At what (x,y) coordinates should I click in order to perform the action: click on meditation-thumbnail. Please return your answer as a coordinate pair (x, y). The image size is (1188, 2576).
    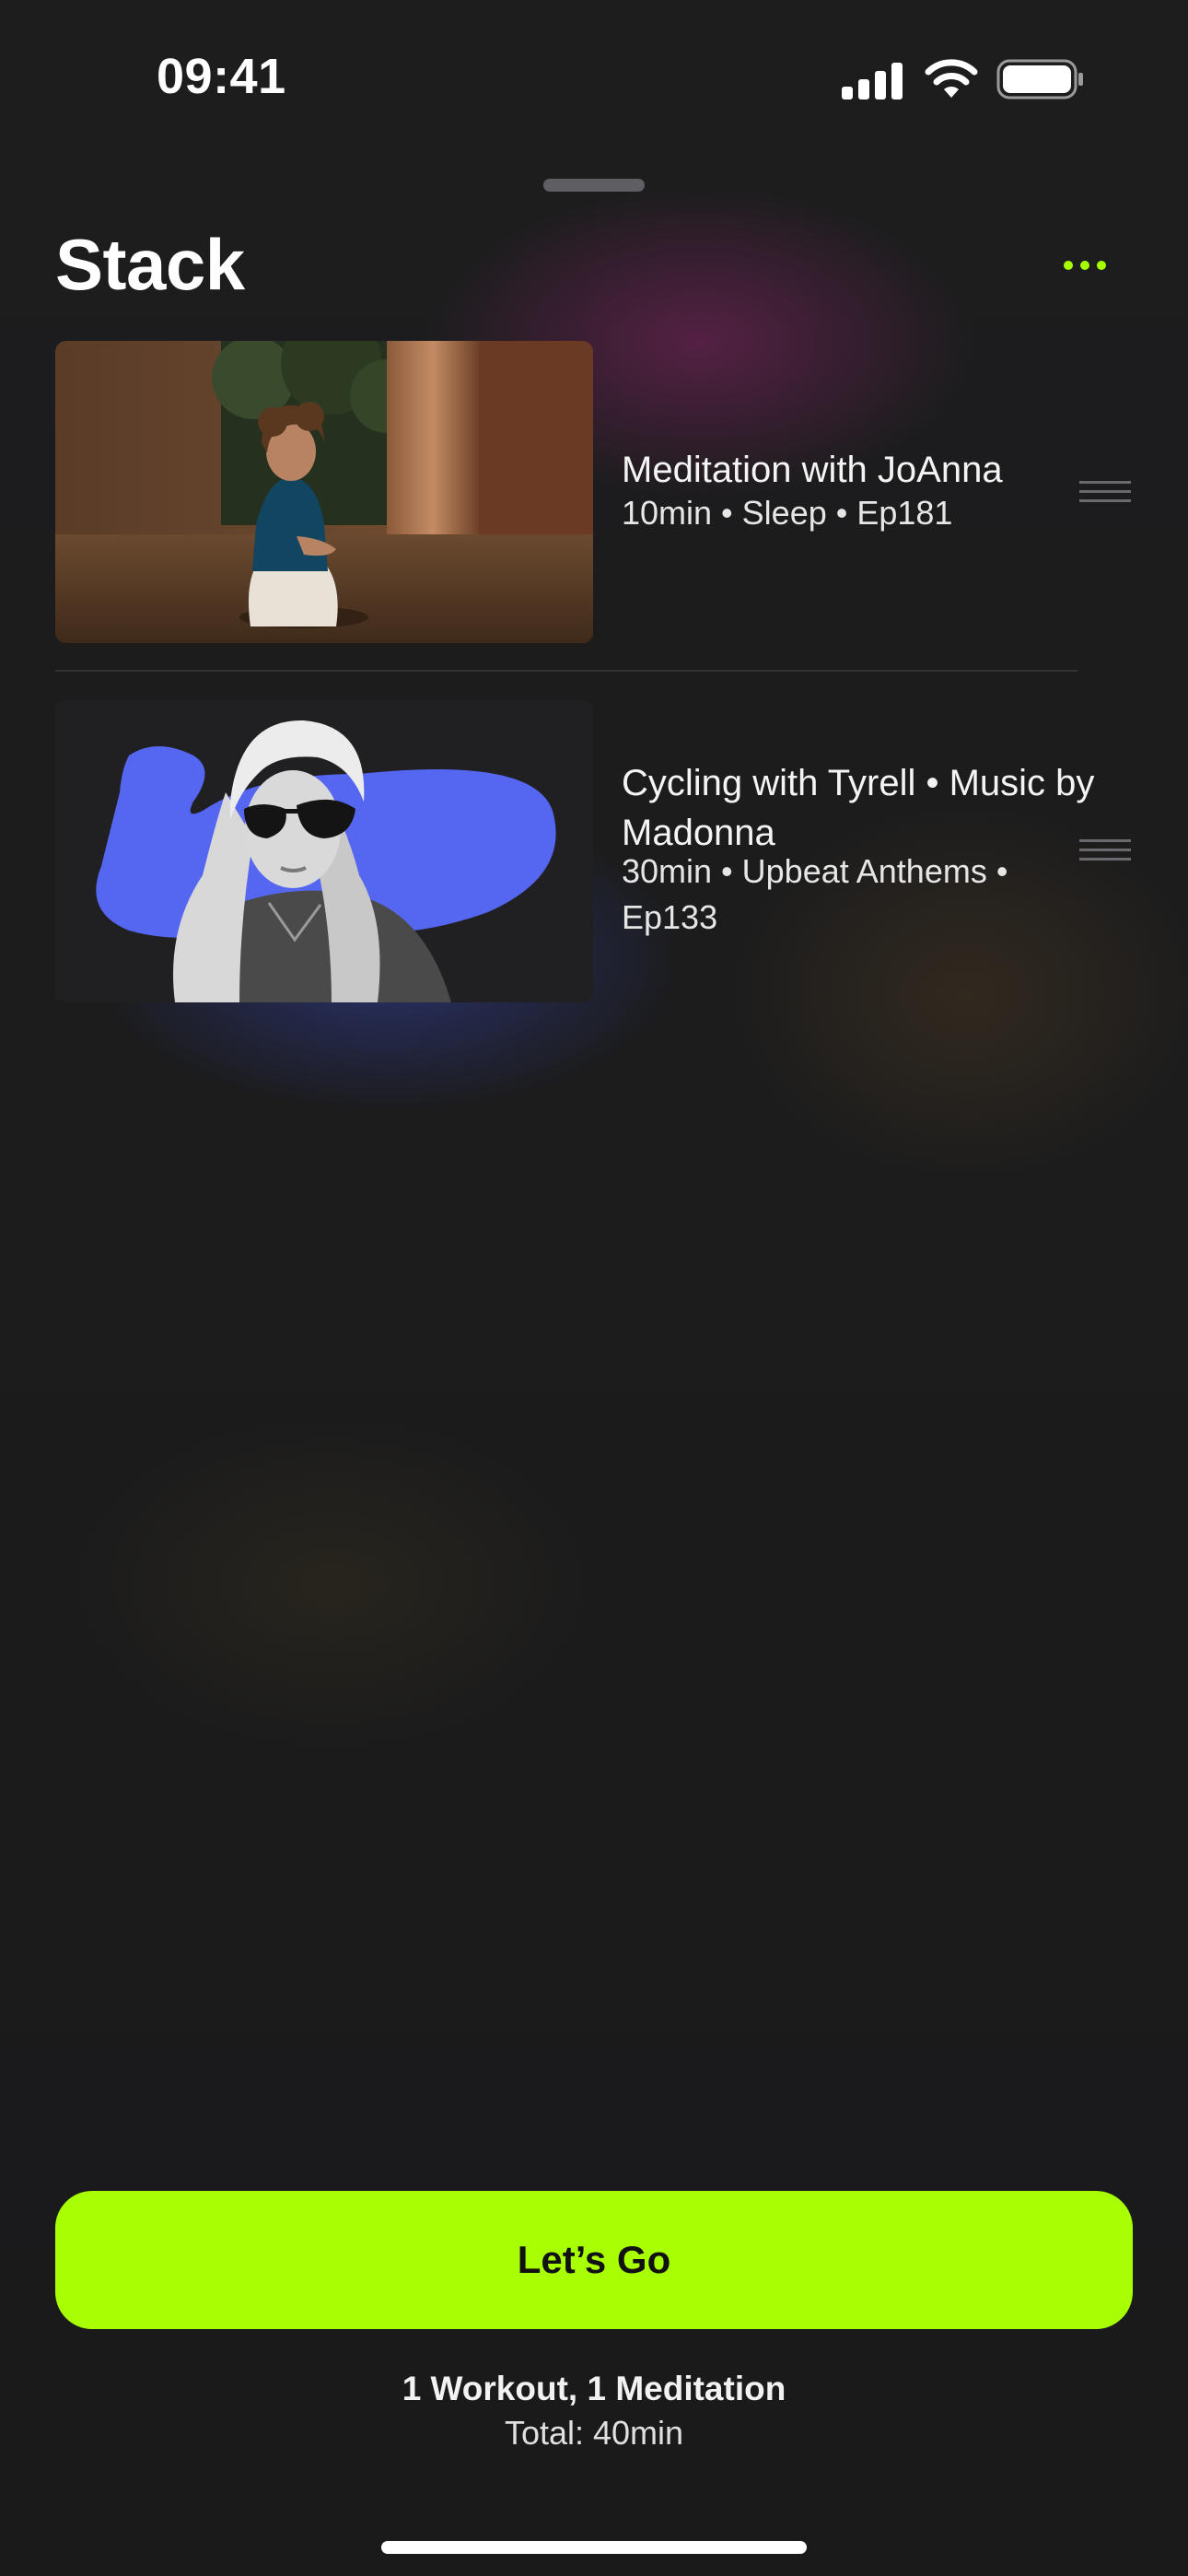
    Looking at the image, I should click on (324, 492).